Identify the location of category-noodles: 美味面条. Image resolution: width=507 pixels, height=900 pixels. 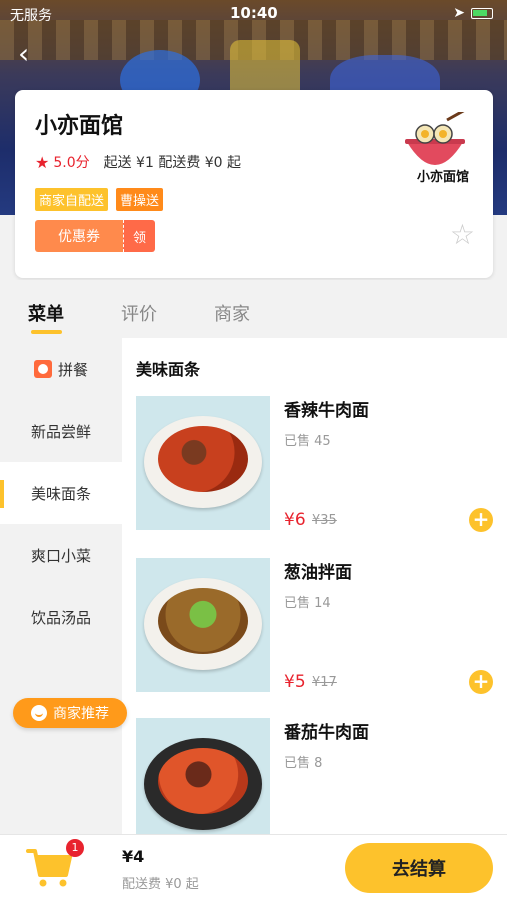
(61, 493).